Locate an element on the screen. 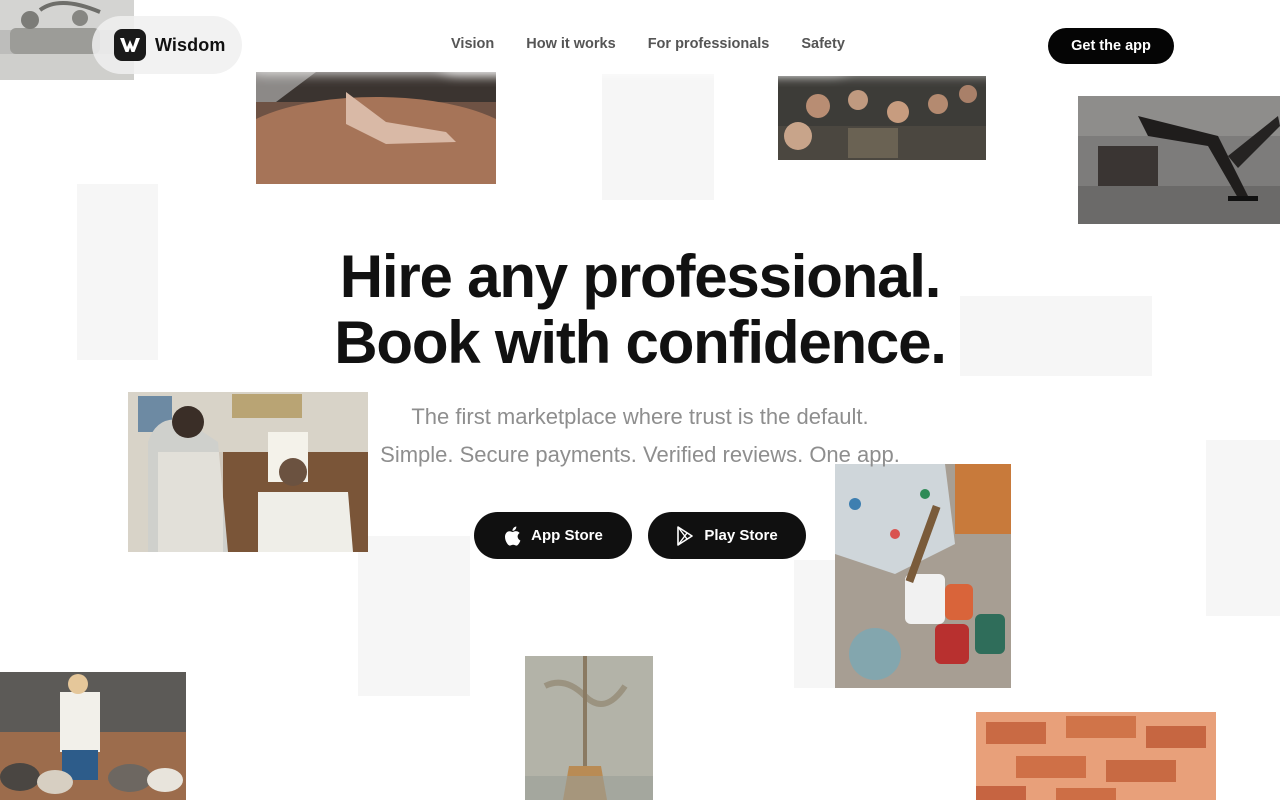 This screenshot has height=800, width=1280. nav-link-vision: Vision is located at coordinates (472, 44).